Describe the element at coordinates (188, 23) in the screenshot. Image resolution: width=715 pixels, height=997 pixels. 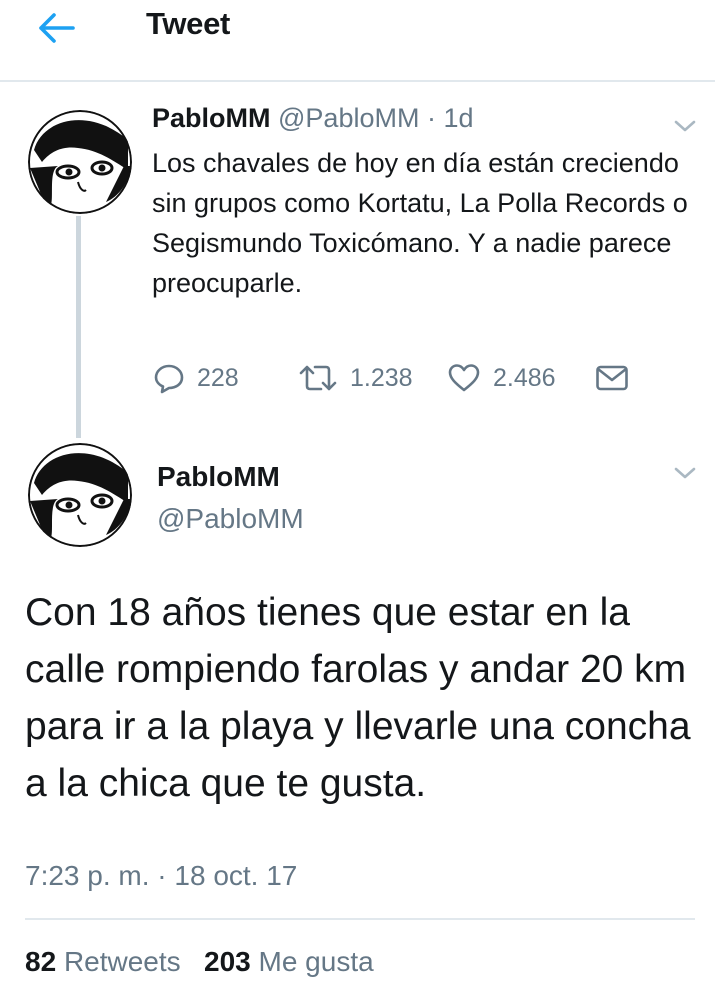
I see `page-title: Tweet` at that location.